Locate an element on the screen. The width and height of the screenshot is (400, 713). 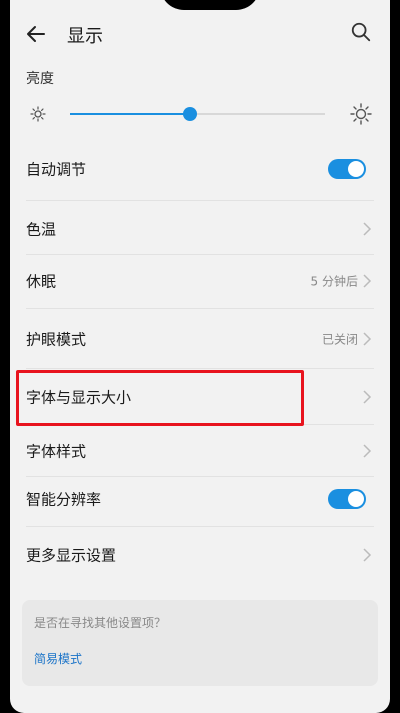
row-label: 自动调节 is located at coordinates (56, 169).